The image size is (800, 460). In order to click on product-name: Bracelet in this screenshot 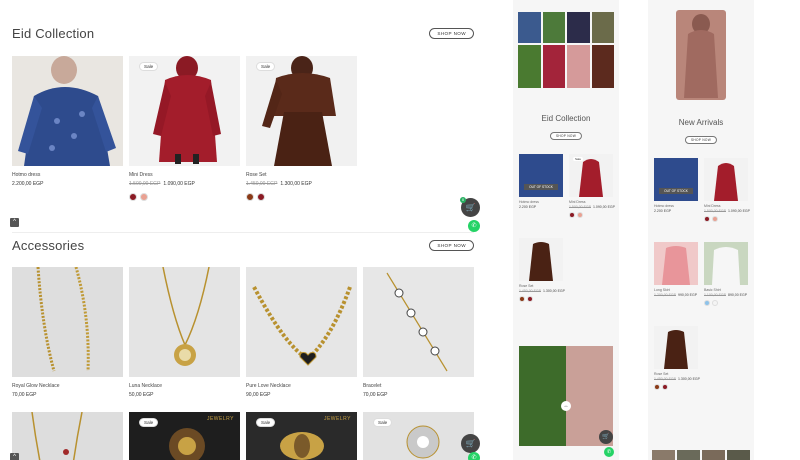, I will do `click(418, 386)`.